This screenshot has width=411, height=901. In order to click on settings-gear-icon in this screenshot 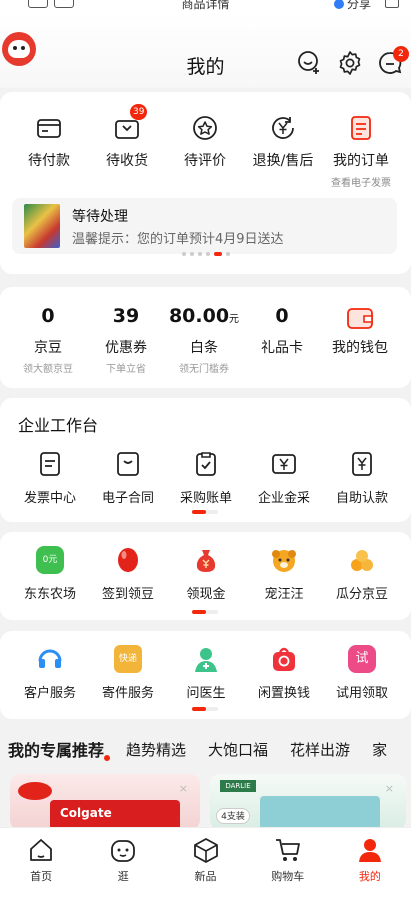, I will do `click(350, 63)`.